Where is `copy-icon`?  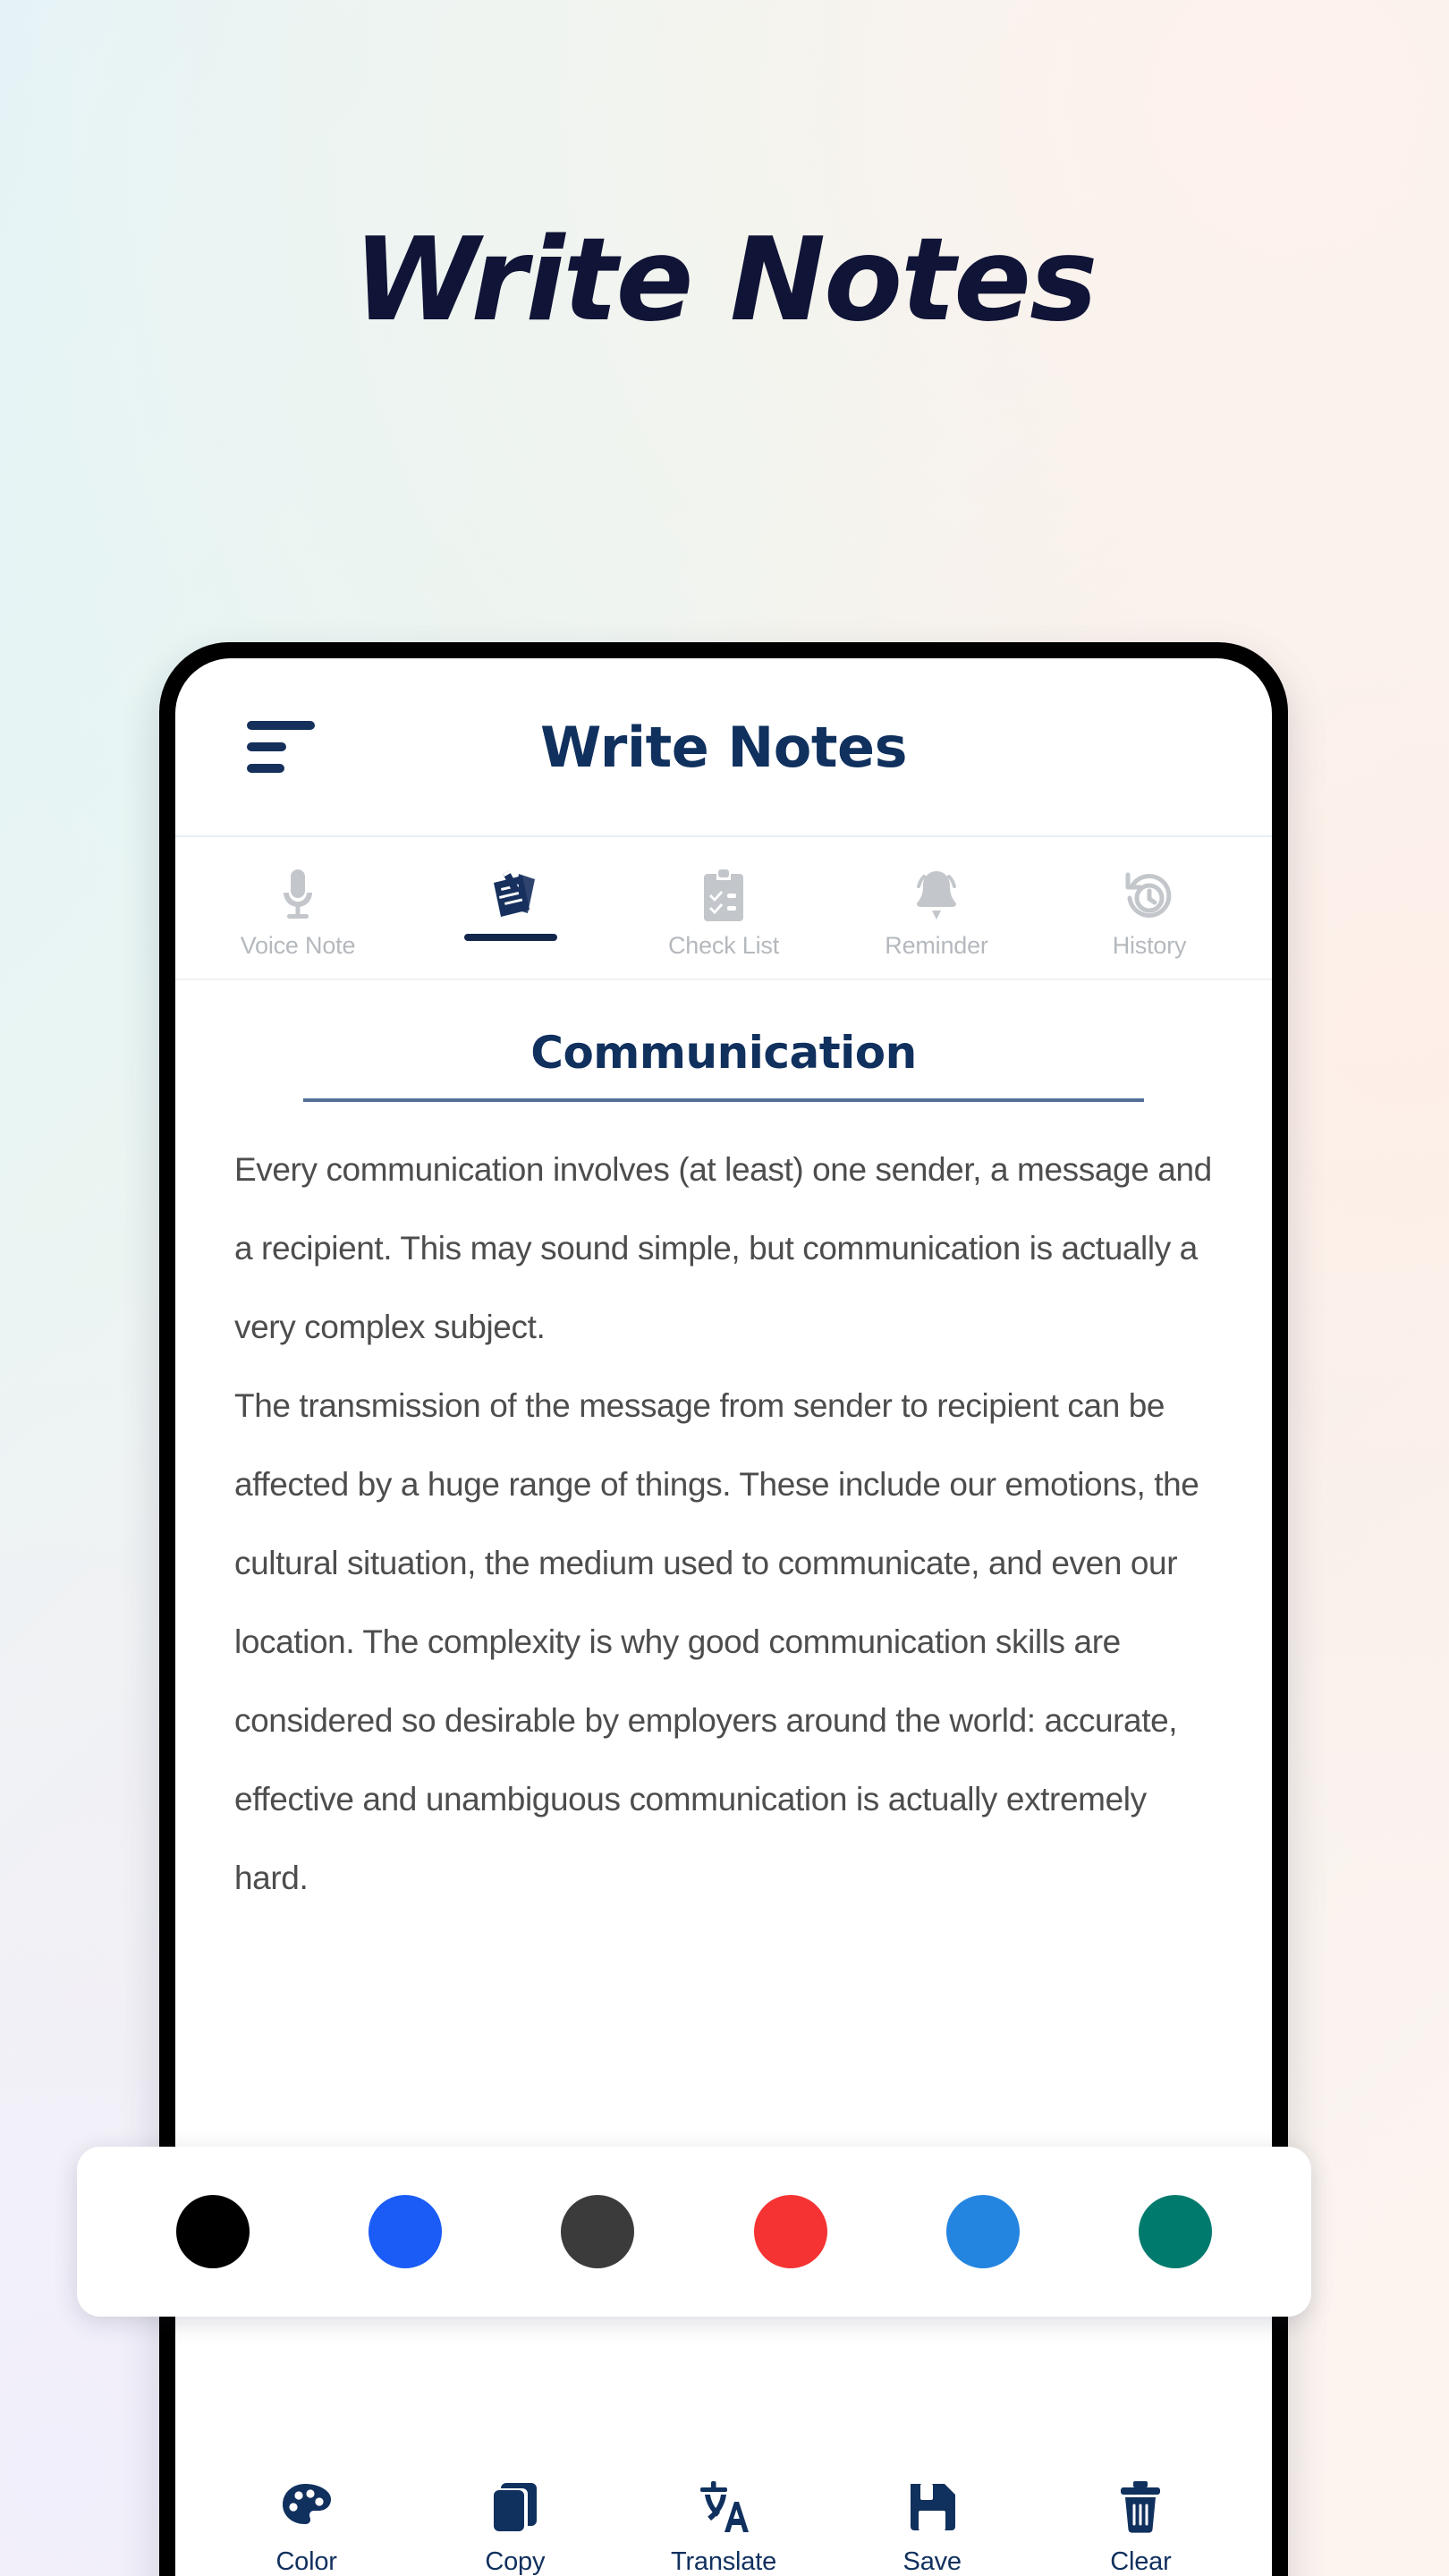
copy-icon is located at coordinates (515, 2507).